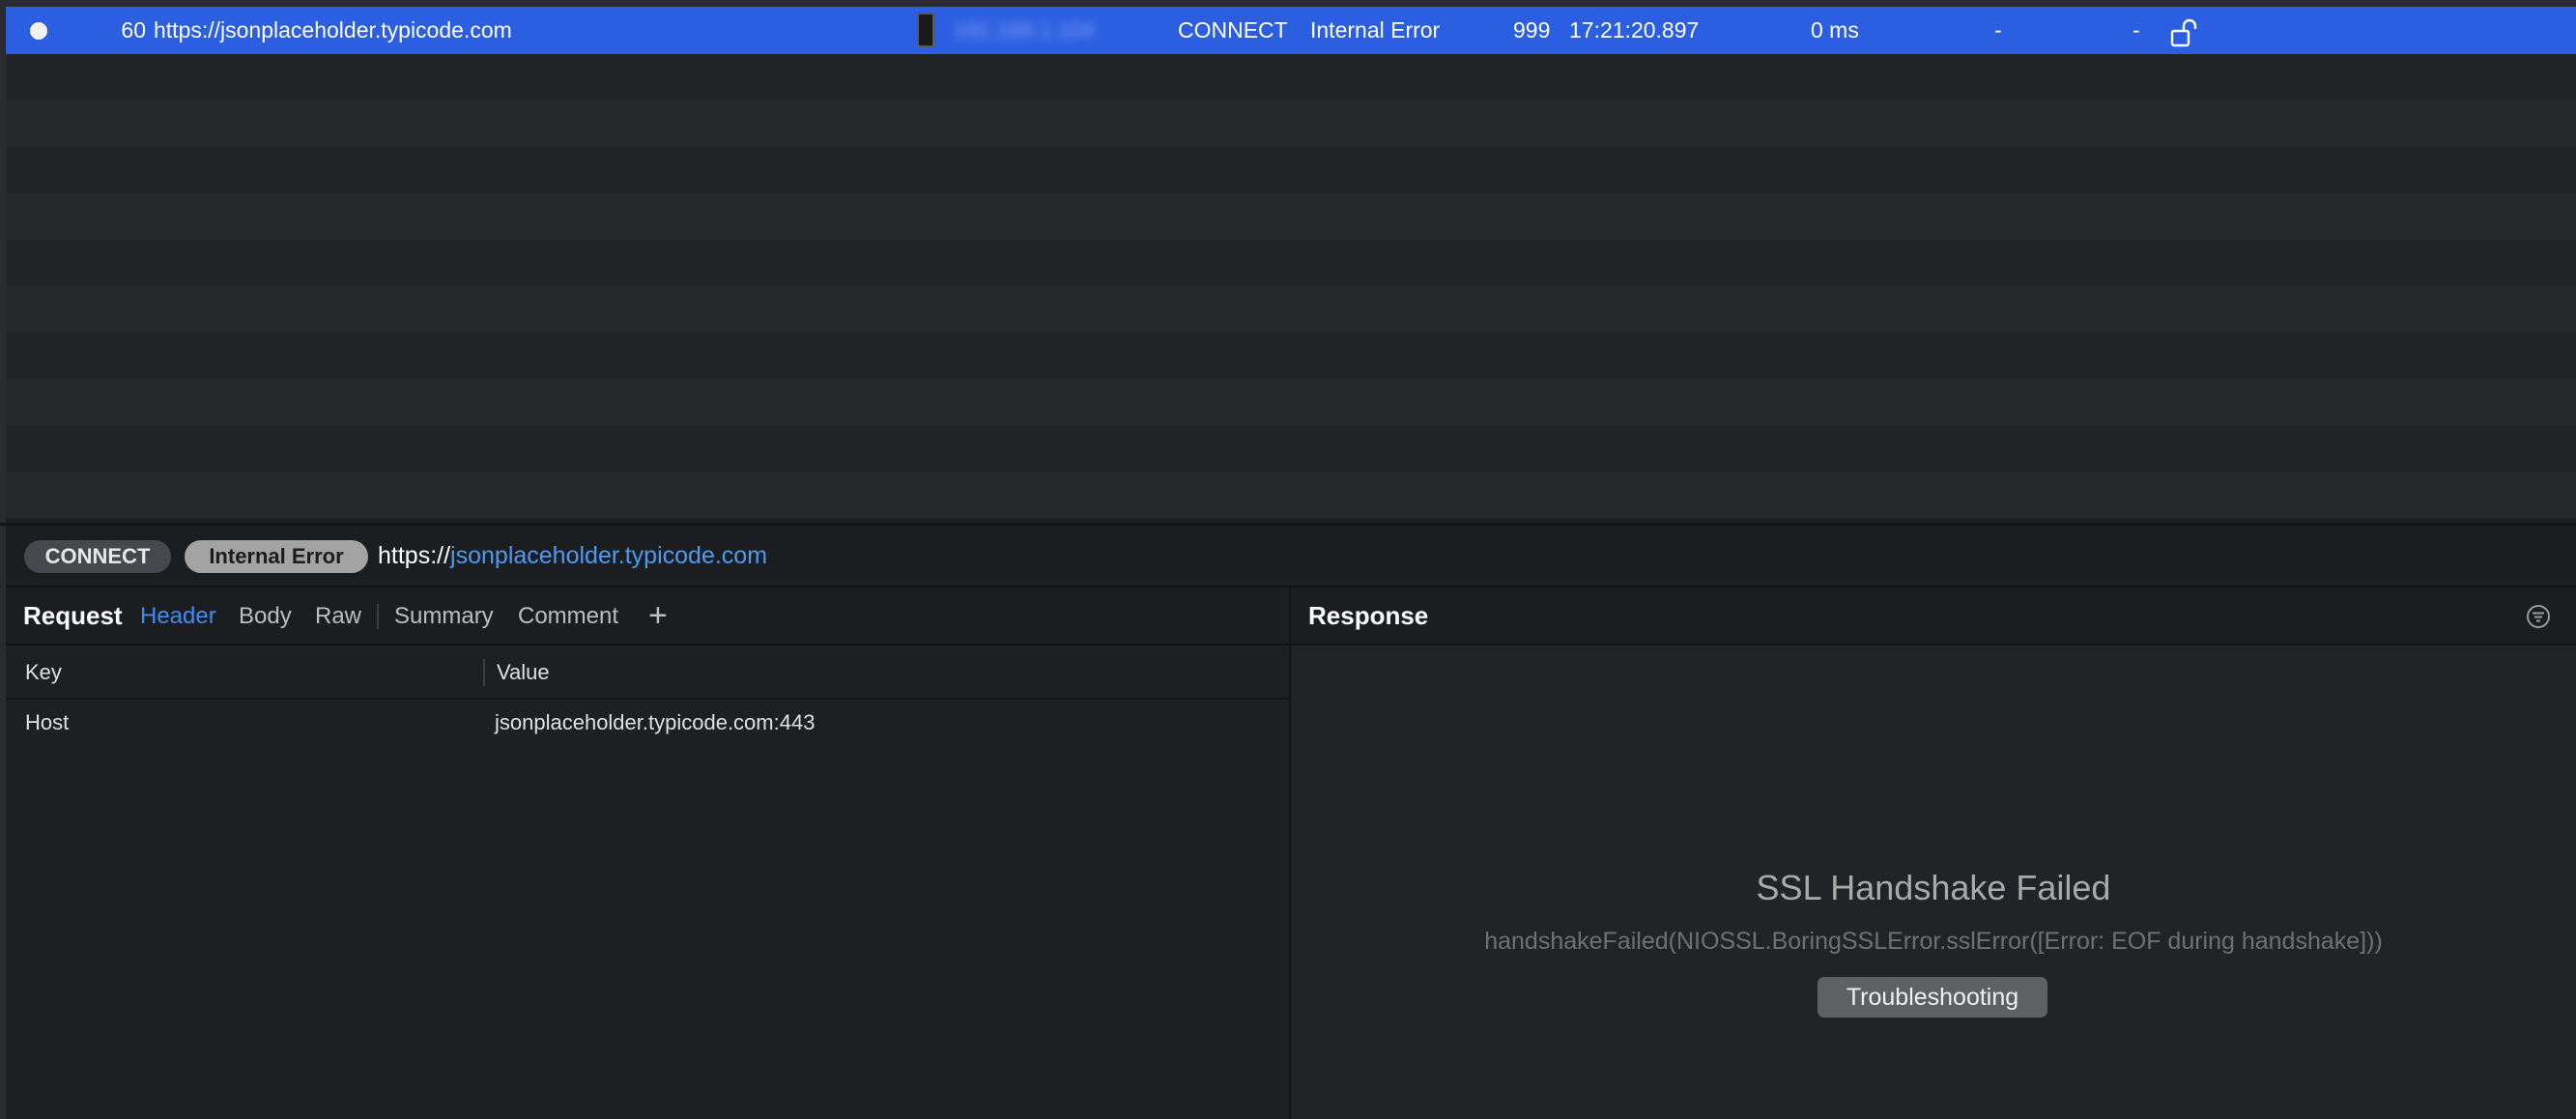 The width and height of the screenshot is (2576, 1119). What do you see at coordinates (484, 672) in the screenshot?
I see `column-separator` at bounding box center [484, 672].